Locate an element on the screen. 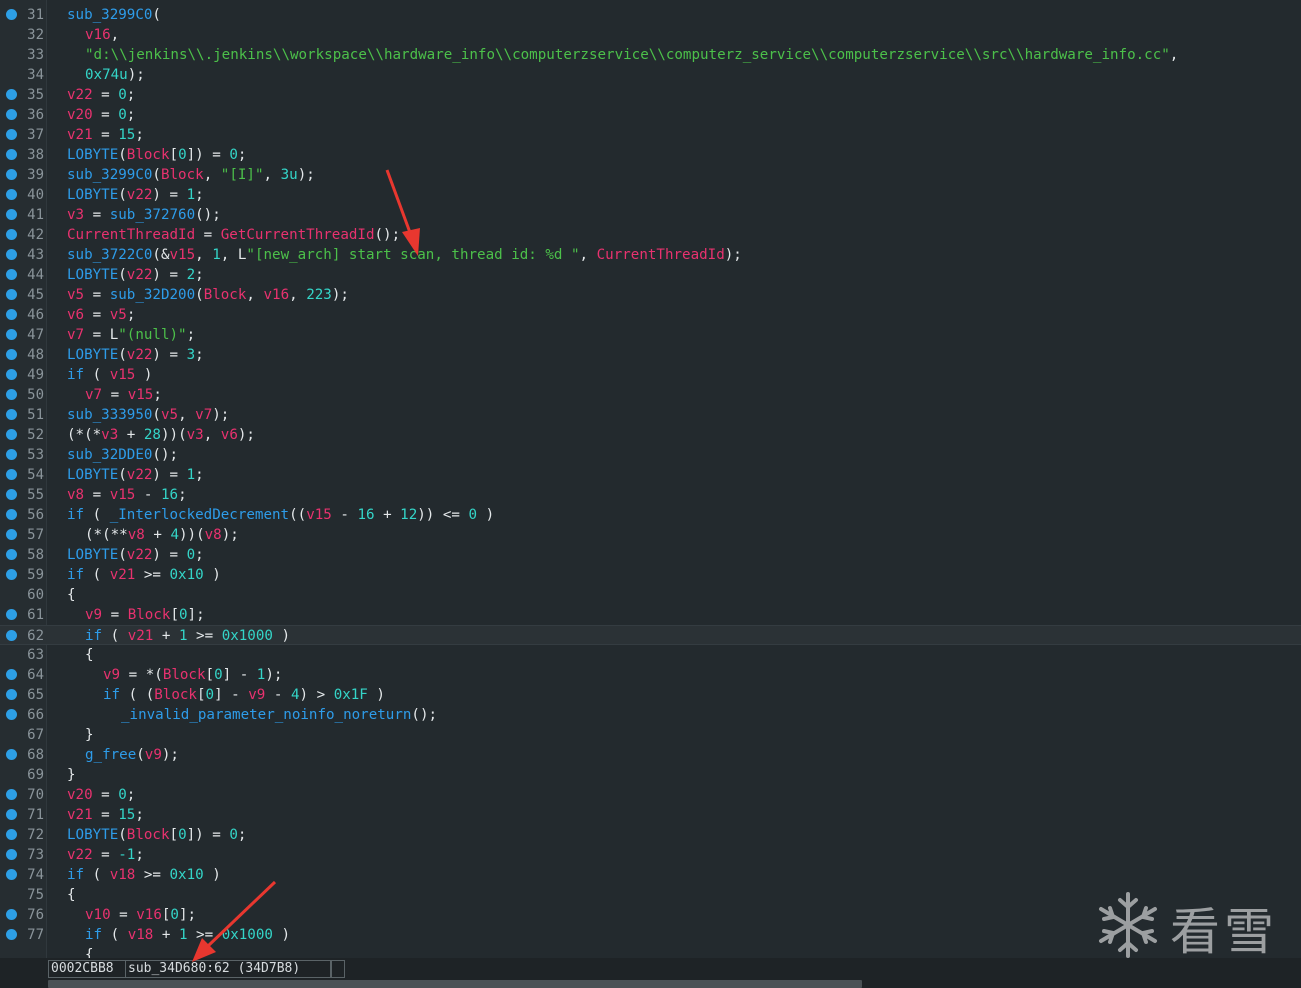  function-location-field: sub_34D680:62 (34D7B8) is located at coordinates (228, 969).